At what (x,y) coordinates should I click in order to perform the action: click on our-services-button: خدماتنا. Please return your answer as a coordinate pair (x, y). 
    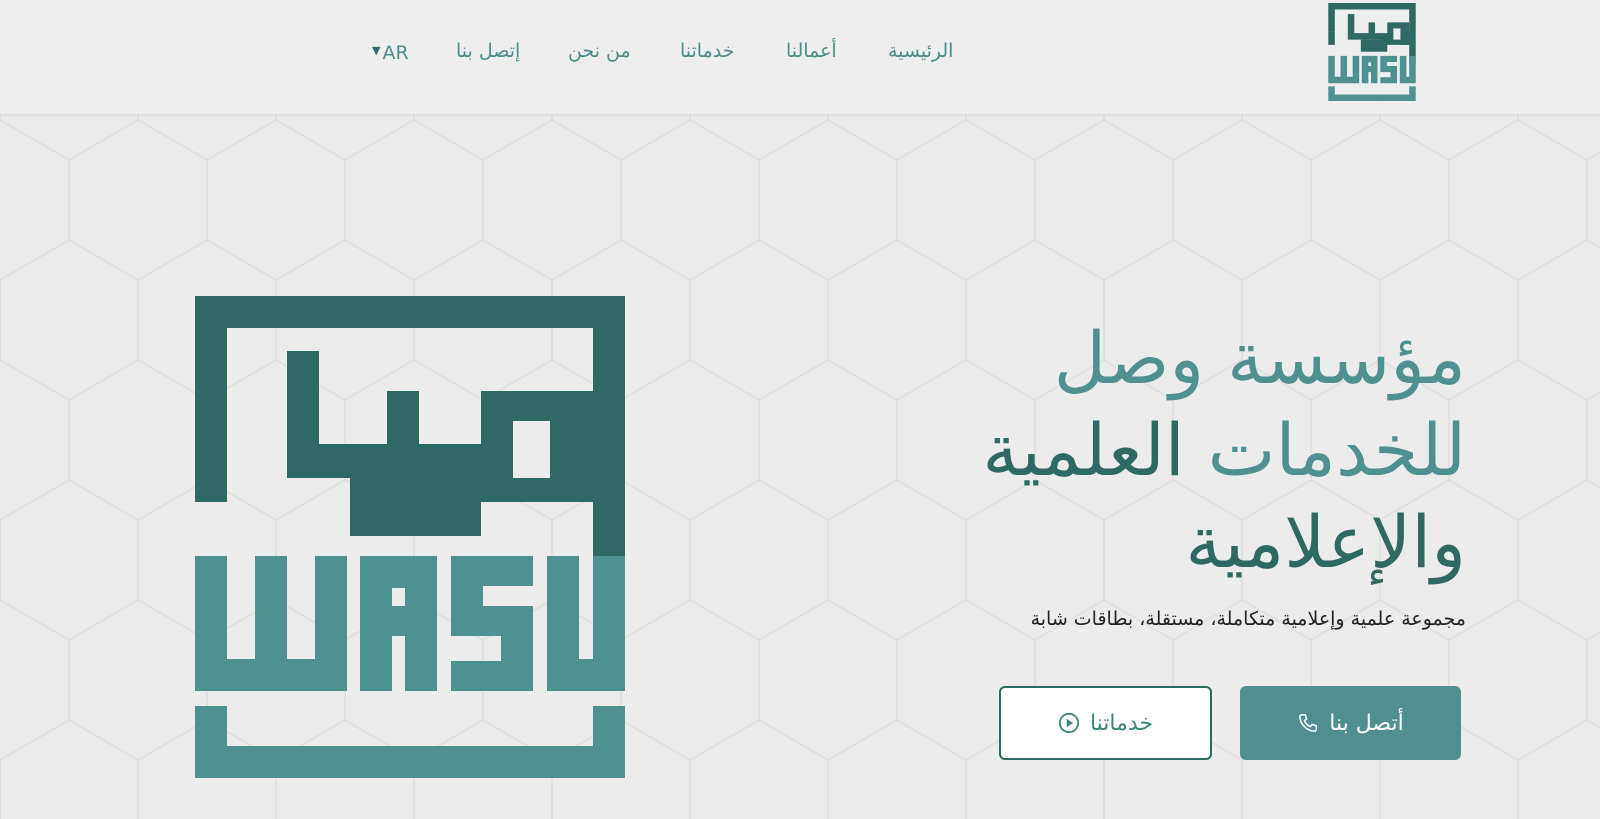
    Looking at the image, I should click on (1105, 723).